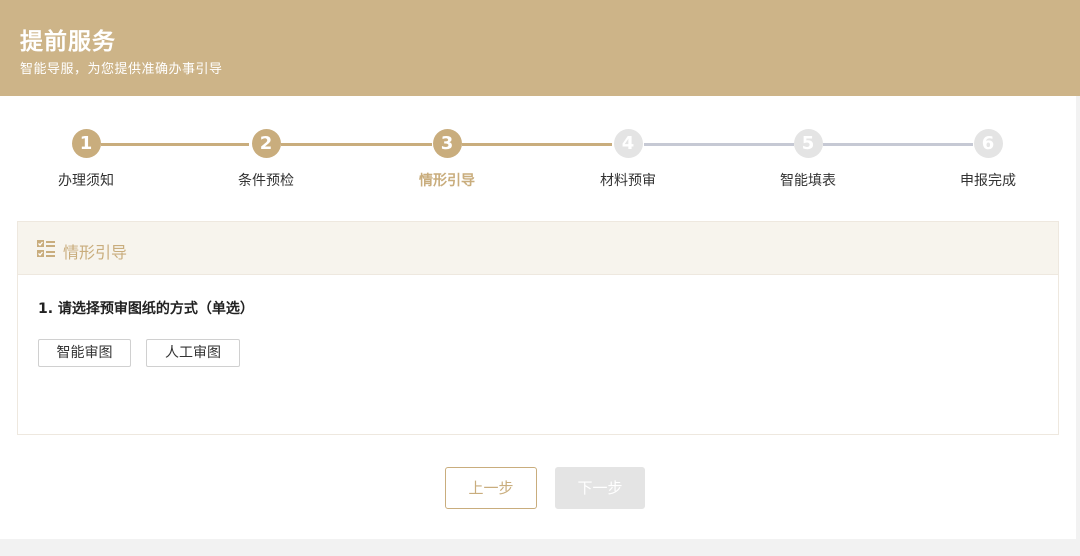 The height and width of the screenshot is (556, 1080). What do you see at coordinates (491, 488) in the screenshot?
I see `prev-step-button: 上一步` at bounding box center [491, 488].